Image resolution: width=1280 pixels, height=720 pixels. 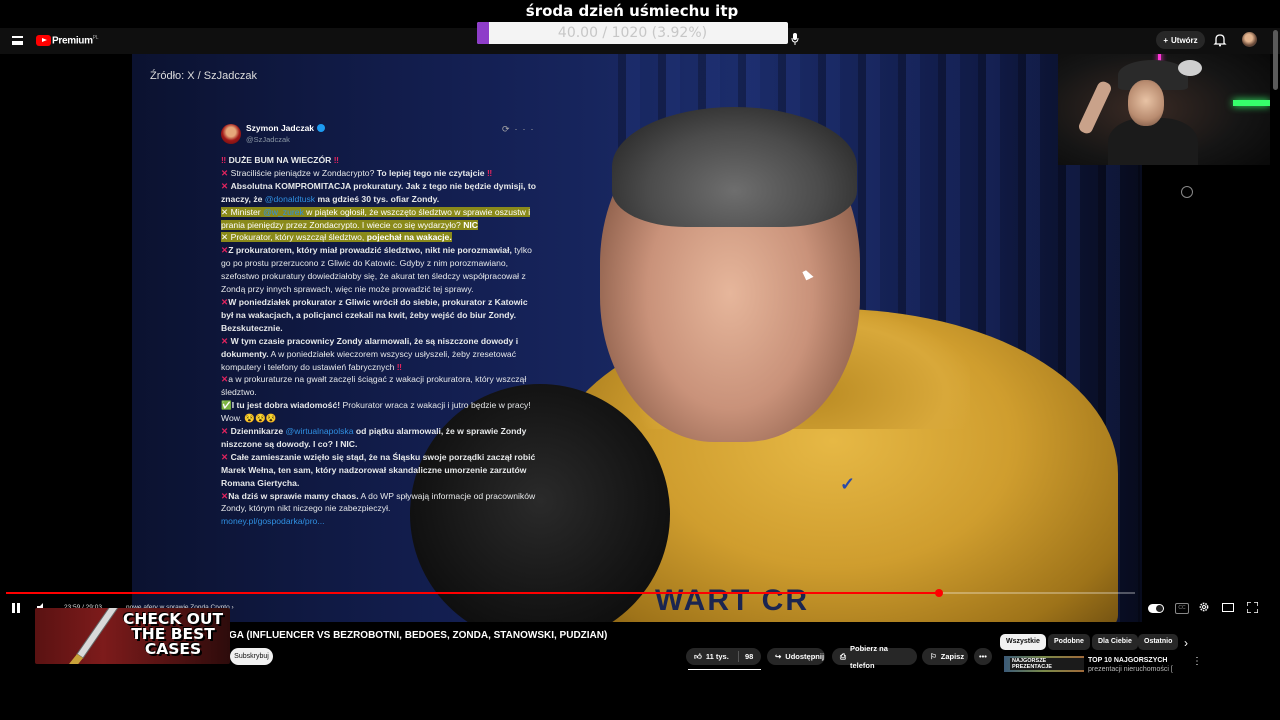 I want to click on autoplay-toggle, so click(x=1156, y=608).